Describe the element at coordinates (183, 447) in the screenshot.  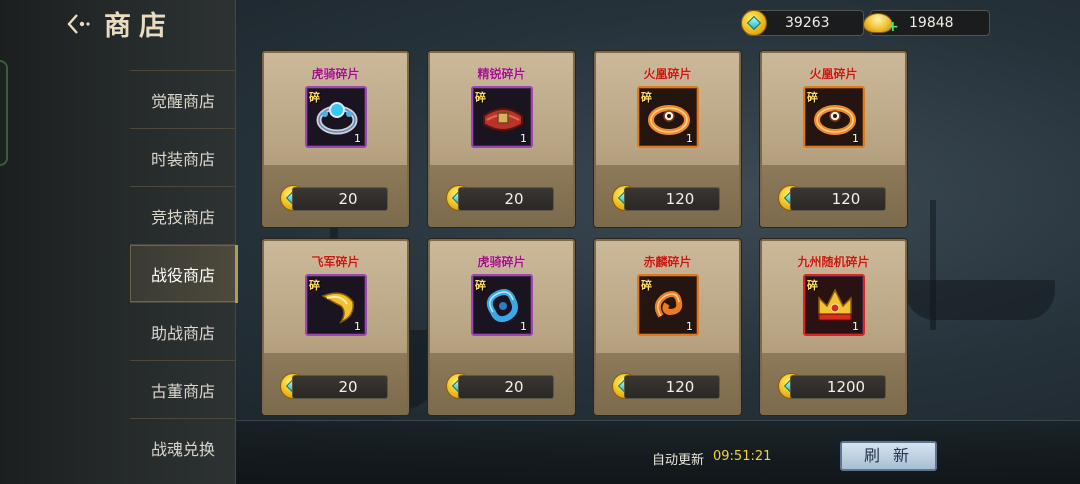
I see `nav-item-warsoul-exchange: 战魂兑换` at that location.